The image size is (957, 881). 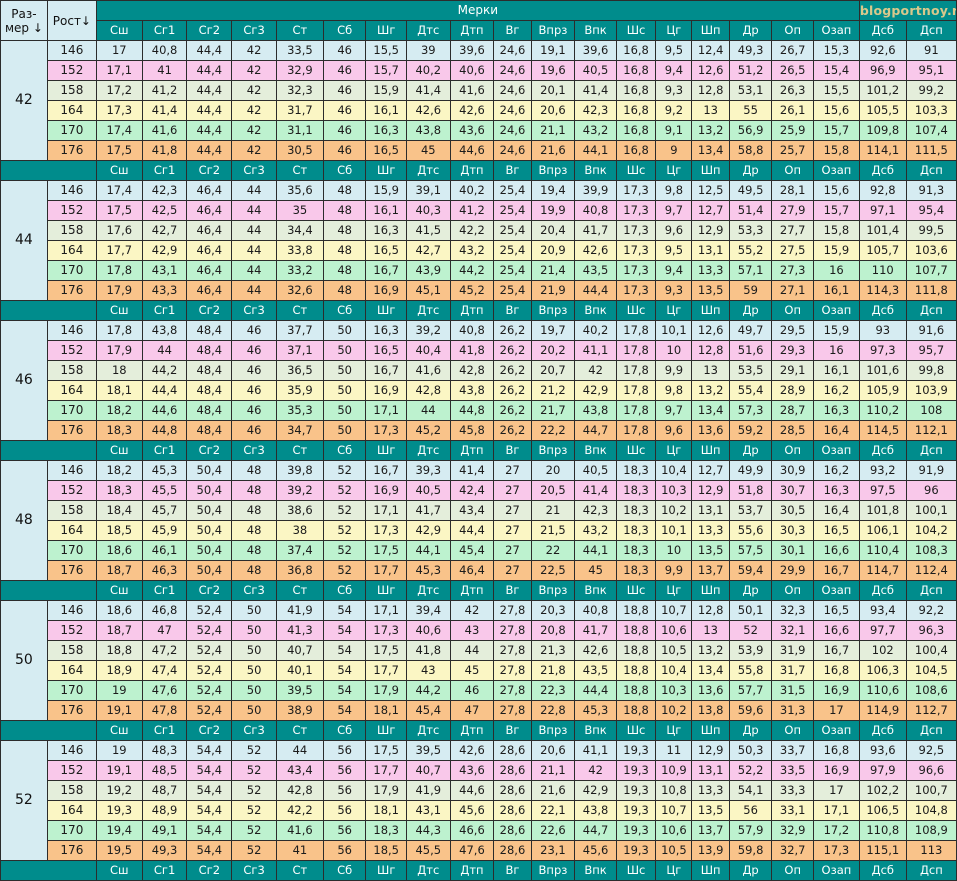 I want to click on value-cell-впрз: 20,3, so click(x=553, y=610).